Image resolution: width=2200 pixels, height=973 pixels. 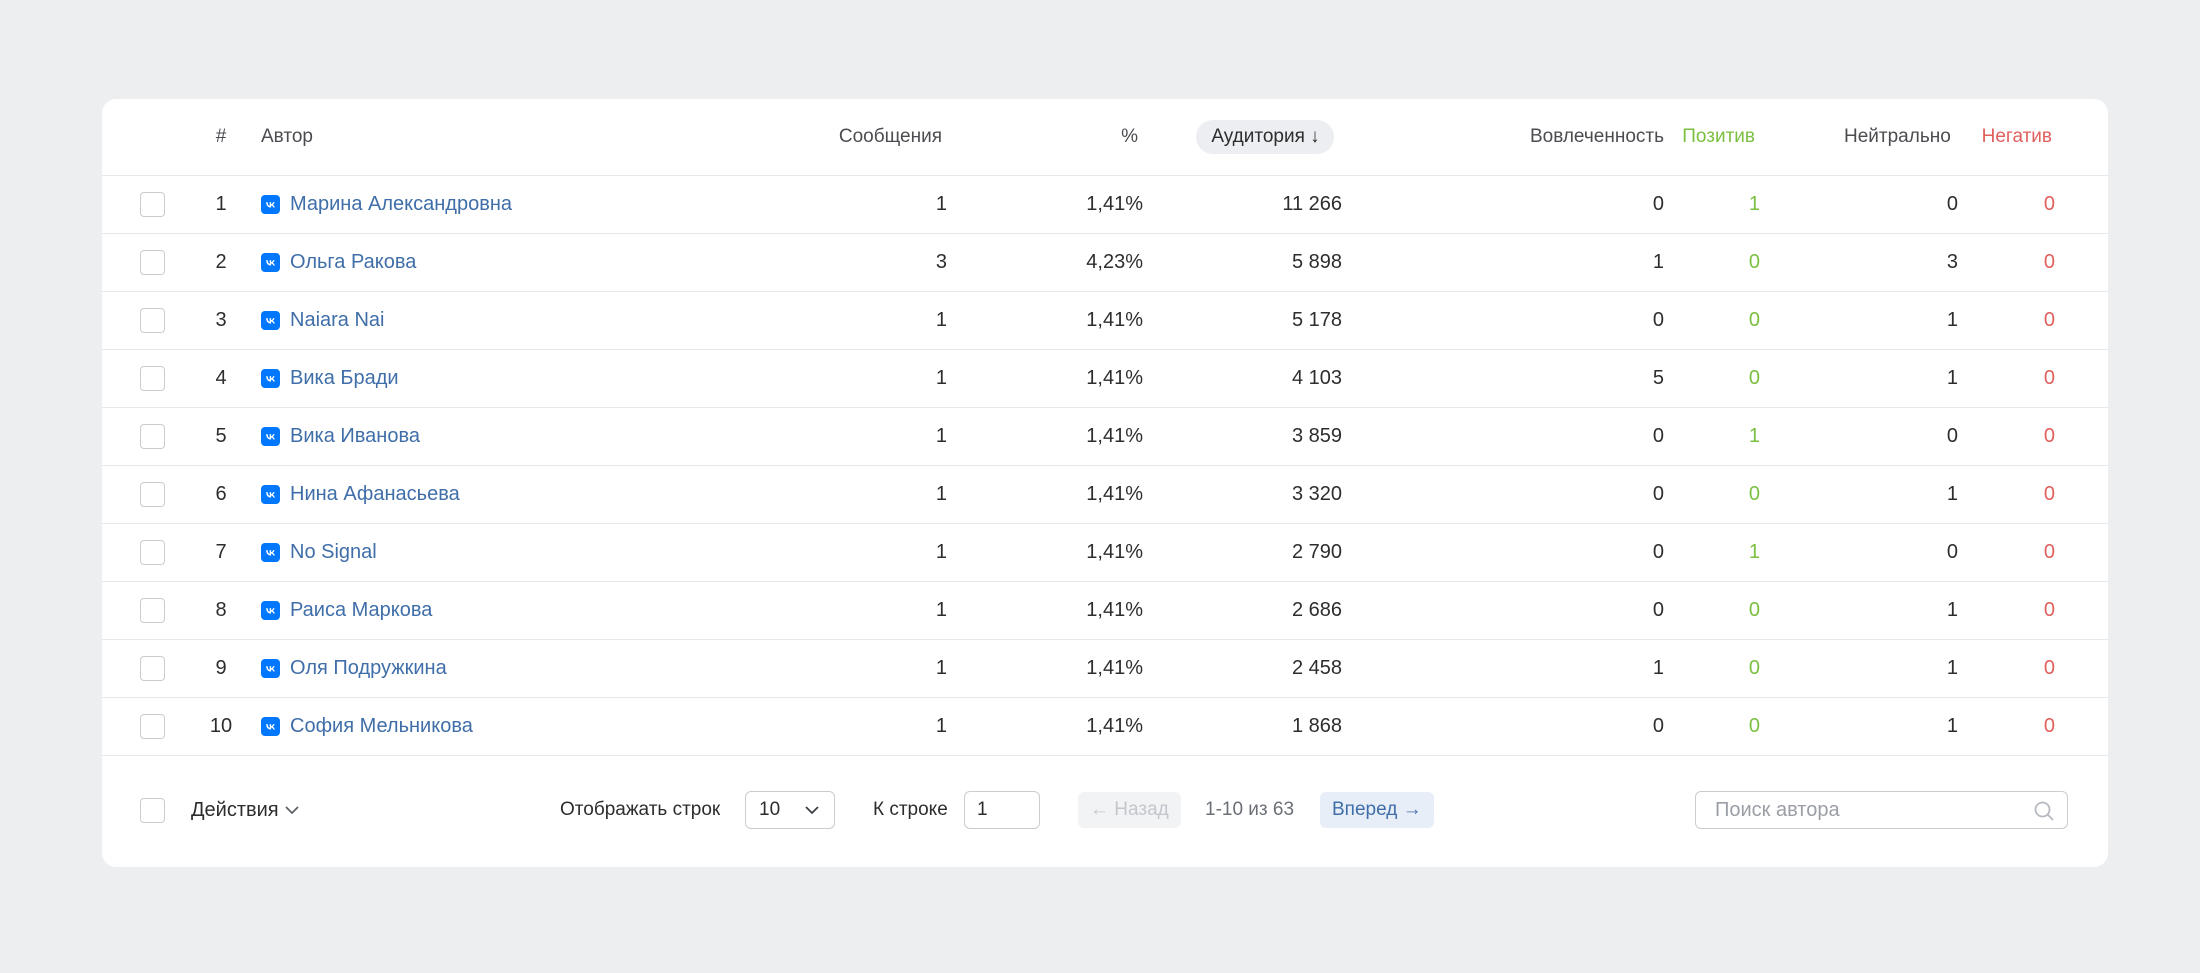 I want to click on row-author: Ольга Ракова, so click(x=338, y=262).